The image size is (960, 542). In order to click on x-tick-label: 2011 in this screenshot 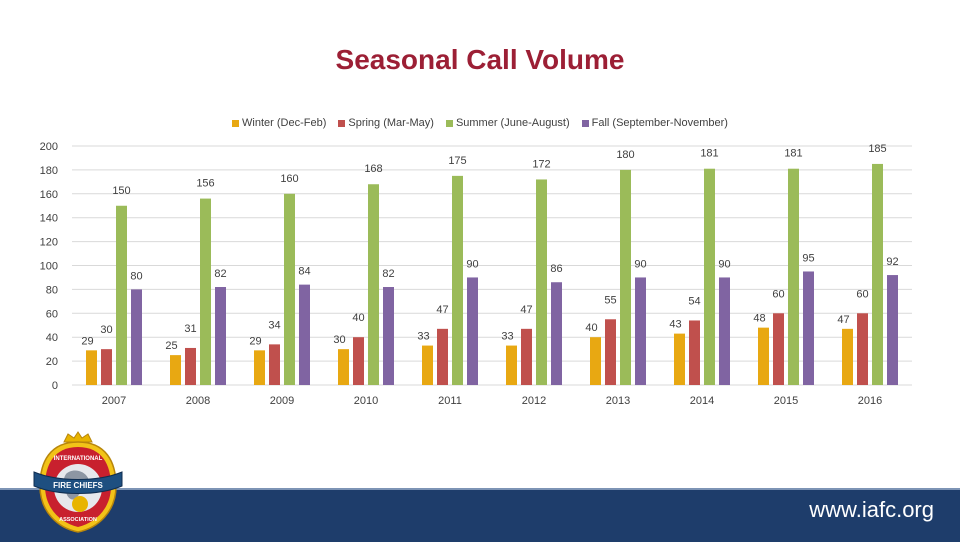, I will do `click(450, 401)`.